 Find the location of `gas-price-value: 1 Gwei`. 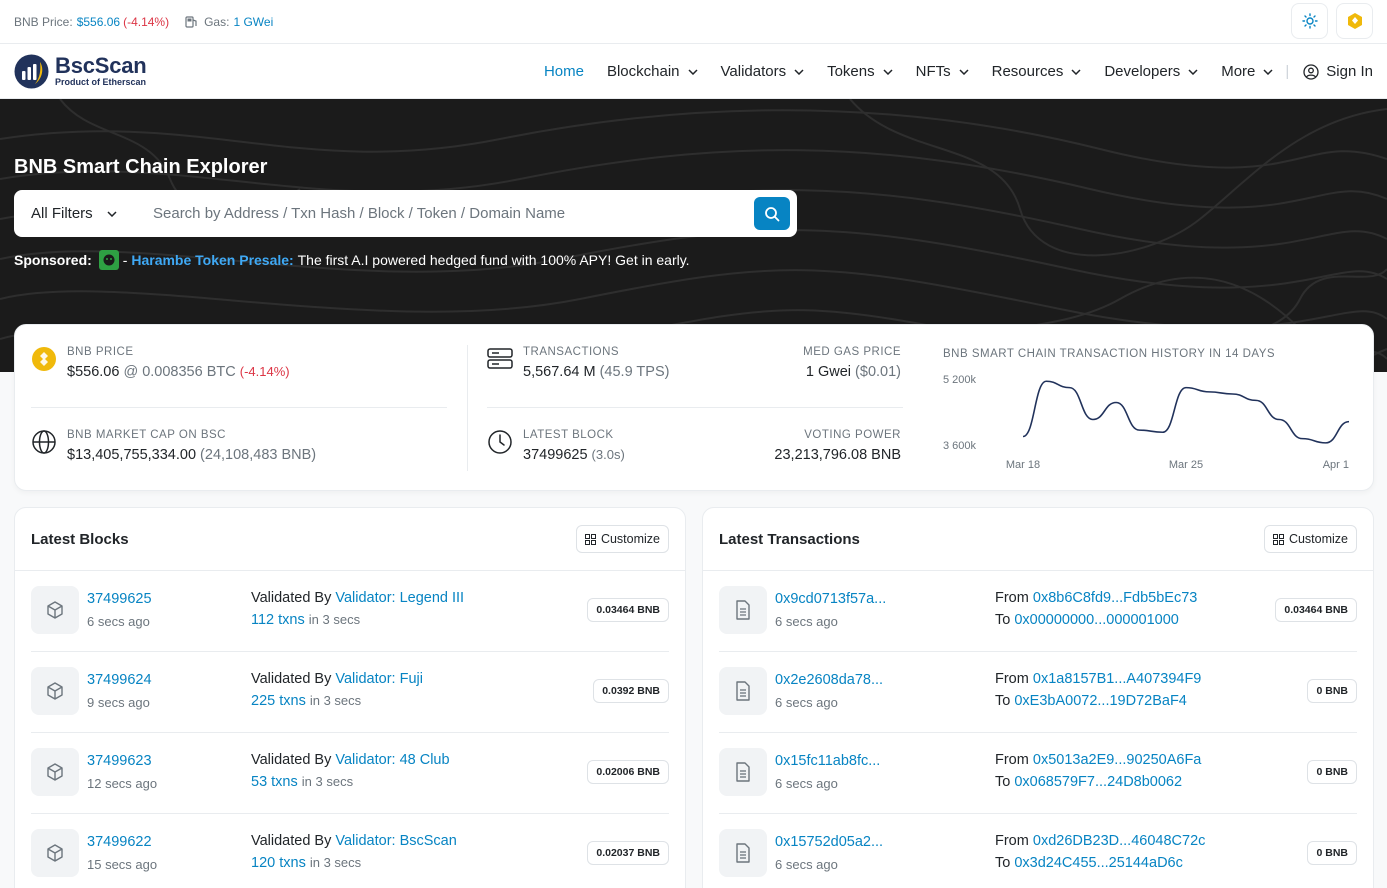

gas-price-value: 1 Gwei is located at coordinates (828, 372).